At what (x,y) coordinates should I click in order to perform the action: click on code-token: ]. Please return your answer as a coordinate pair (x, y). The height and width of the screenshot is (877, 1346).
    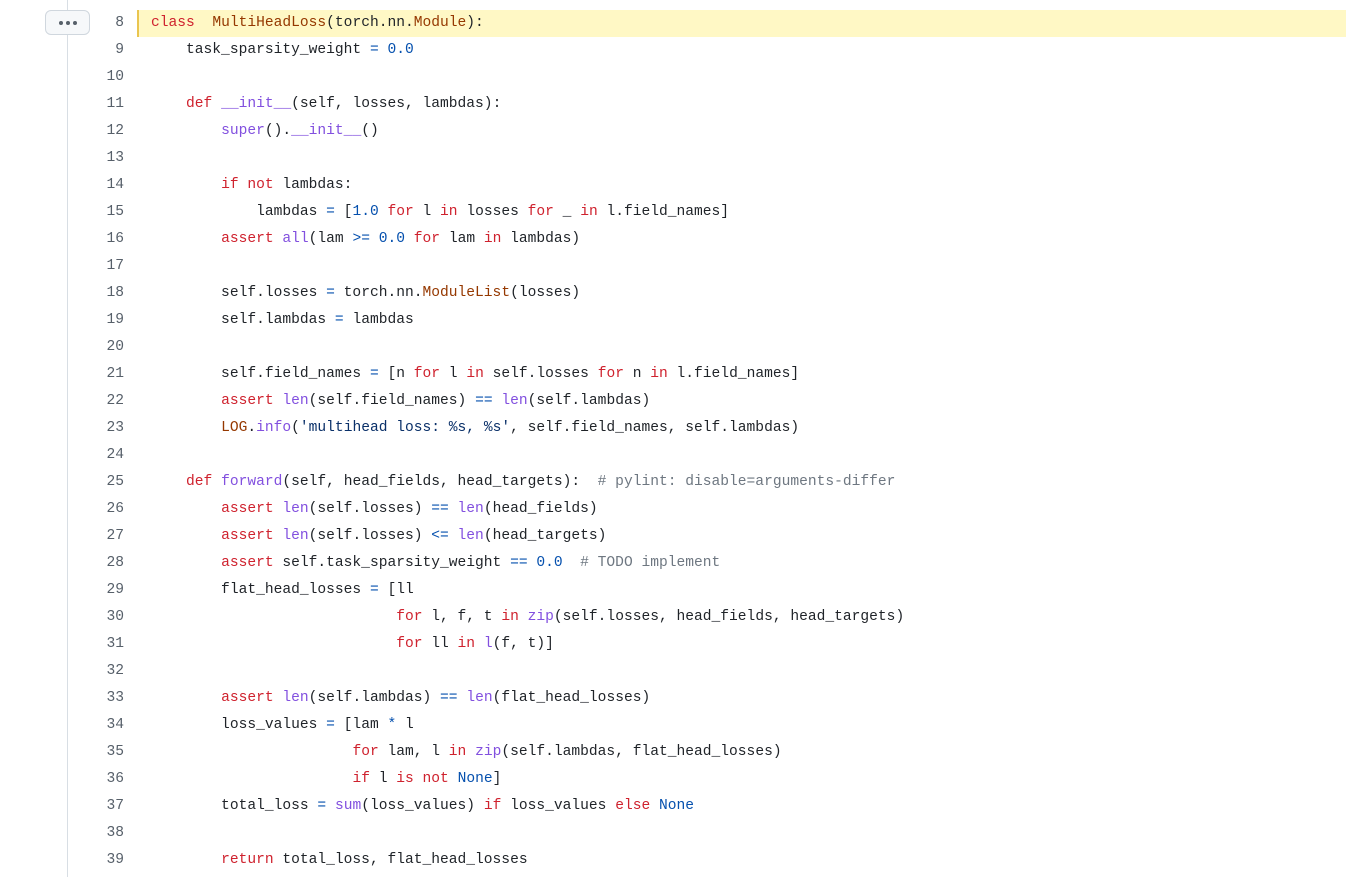
    Looking at the image, I should click on (497, 779).